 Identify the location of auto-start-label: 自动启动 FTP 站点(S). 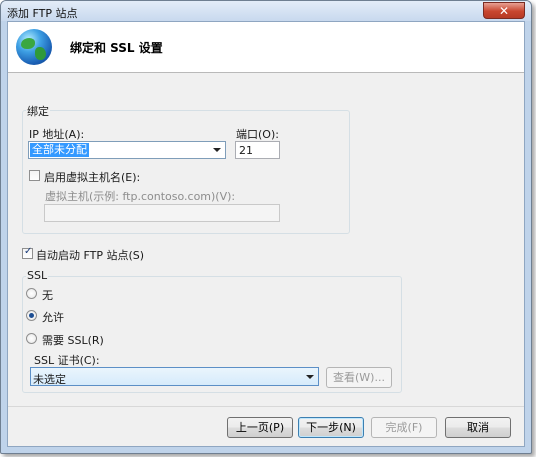
(90, 255).